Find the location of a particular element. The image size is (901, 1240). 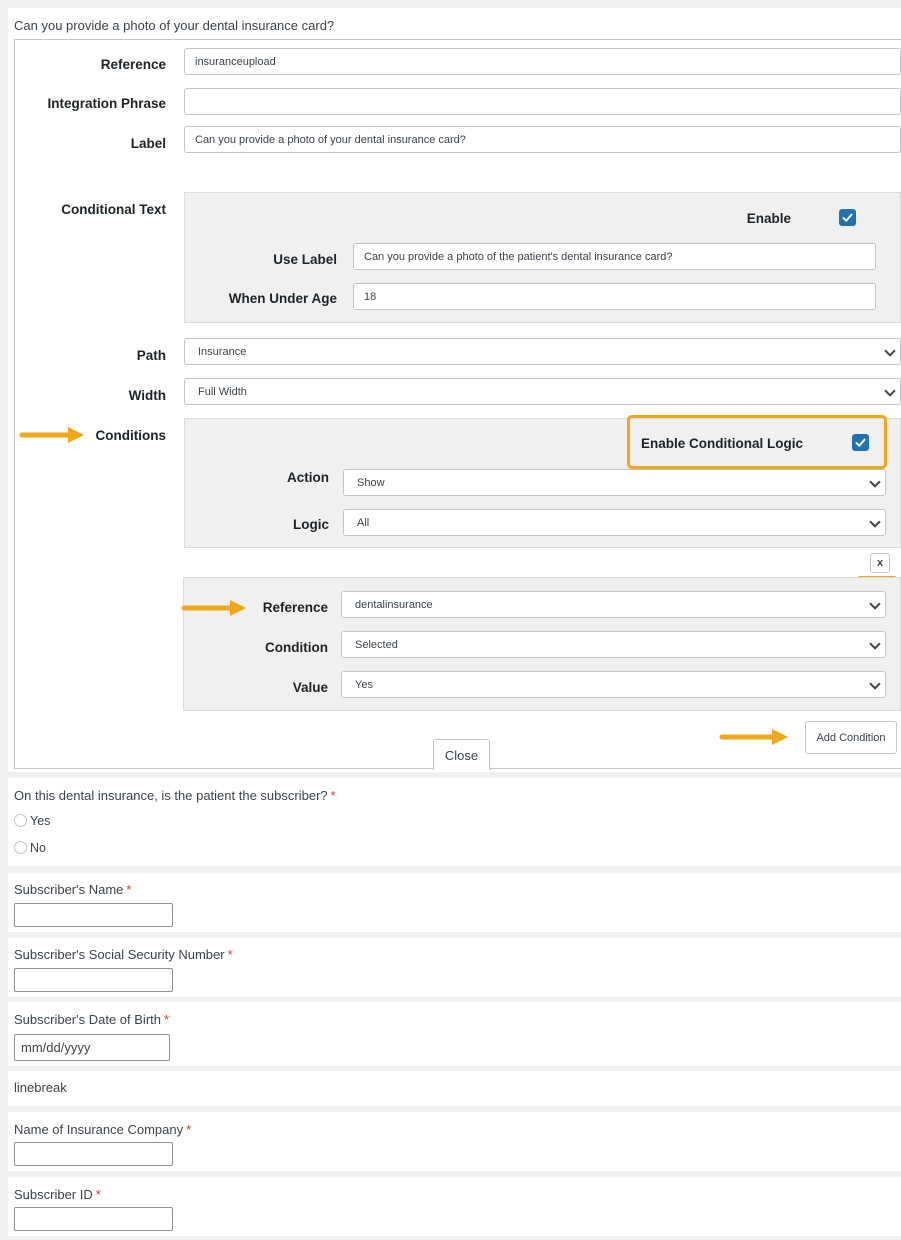

use-label-label: Use Label is located at coordinates (305, 259).